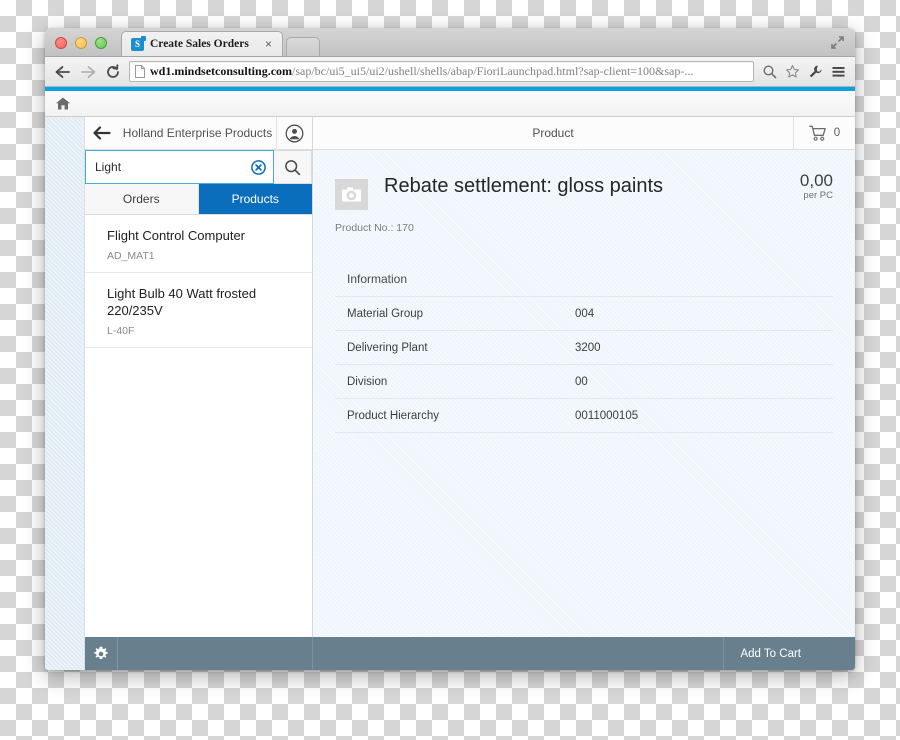 The image size is (900, 740). I want to click on browser-tab-title: Create Sales Orders, so click(199, 44).